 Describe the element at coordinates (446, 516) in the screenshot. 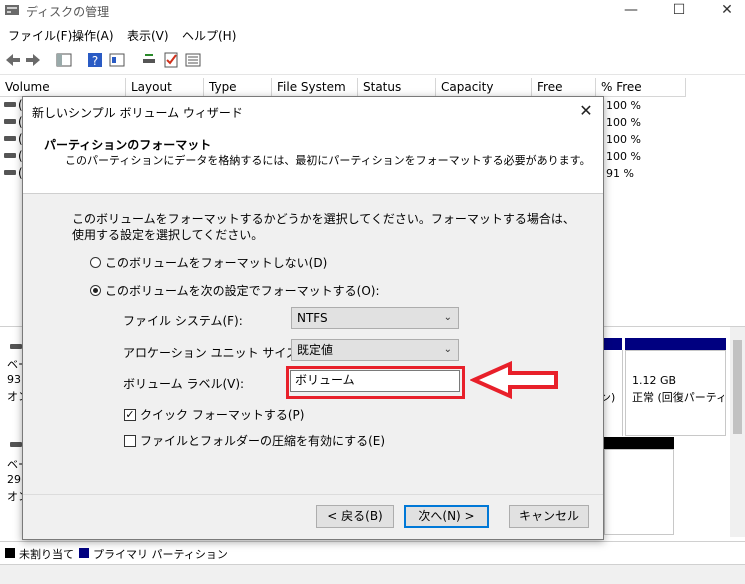

I see `next-button: 次へ(N) >` at that location.